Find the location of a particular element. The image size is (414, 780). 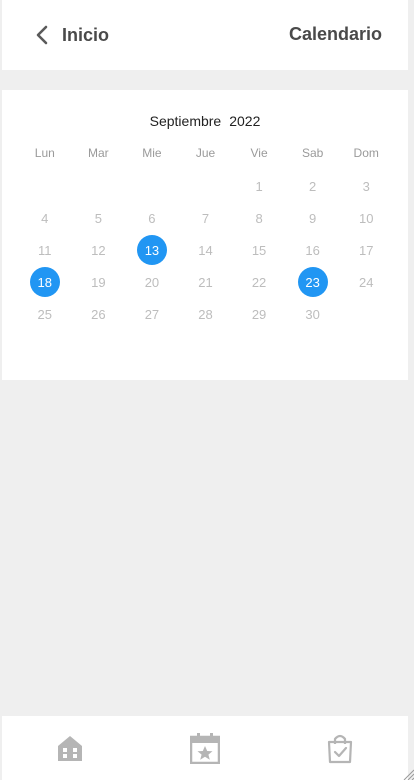

day-cell: 2 is located at coordinates (313, 186).